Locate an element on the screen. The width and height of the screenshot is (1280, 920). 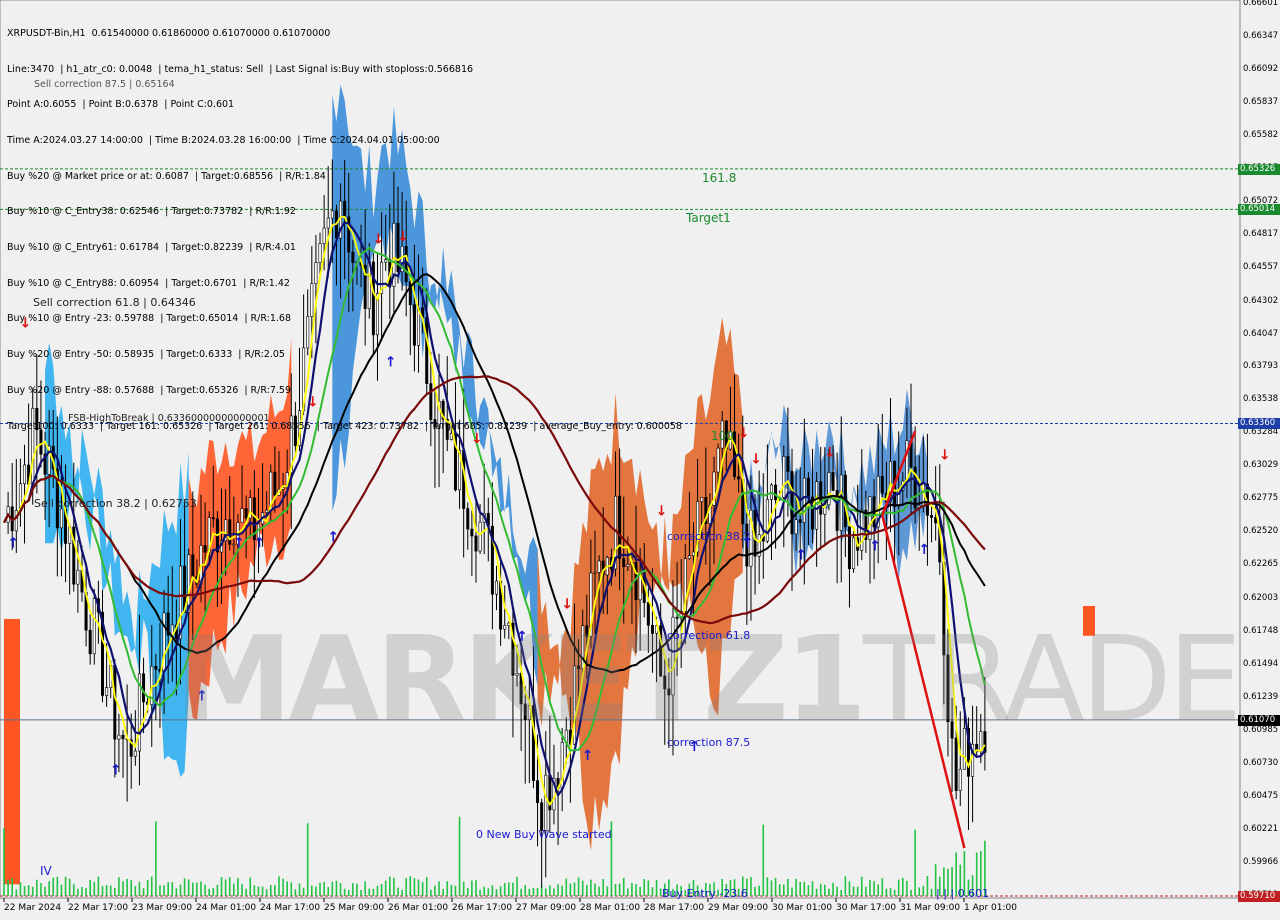
sell-correction-618-label: Sell correction 61.8 | 0.64346 is located at coordinates (114, 302).